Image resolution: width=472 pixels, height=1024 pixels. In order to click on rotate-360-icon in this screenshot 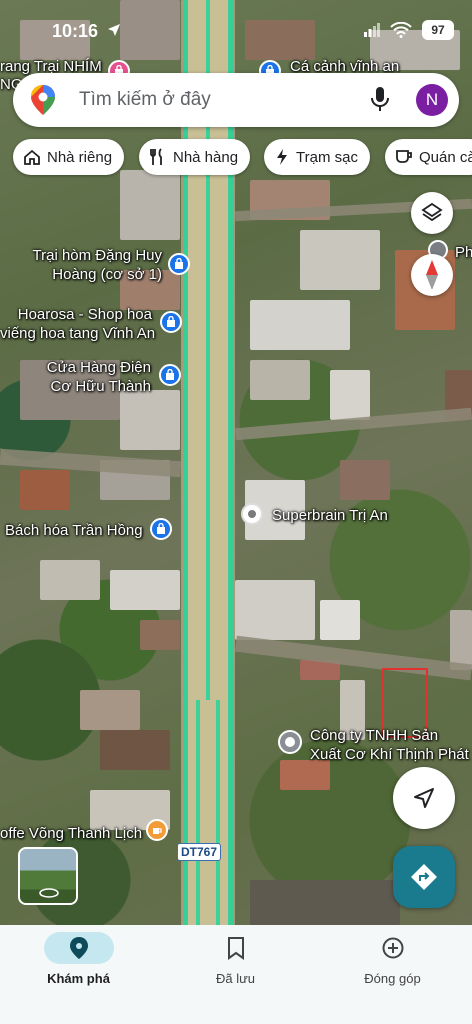, I will do `click(49, 893)`.